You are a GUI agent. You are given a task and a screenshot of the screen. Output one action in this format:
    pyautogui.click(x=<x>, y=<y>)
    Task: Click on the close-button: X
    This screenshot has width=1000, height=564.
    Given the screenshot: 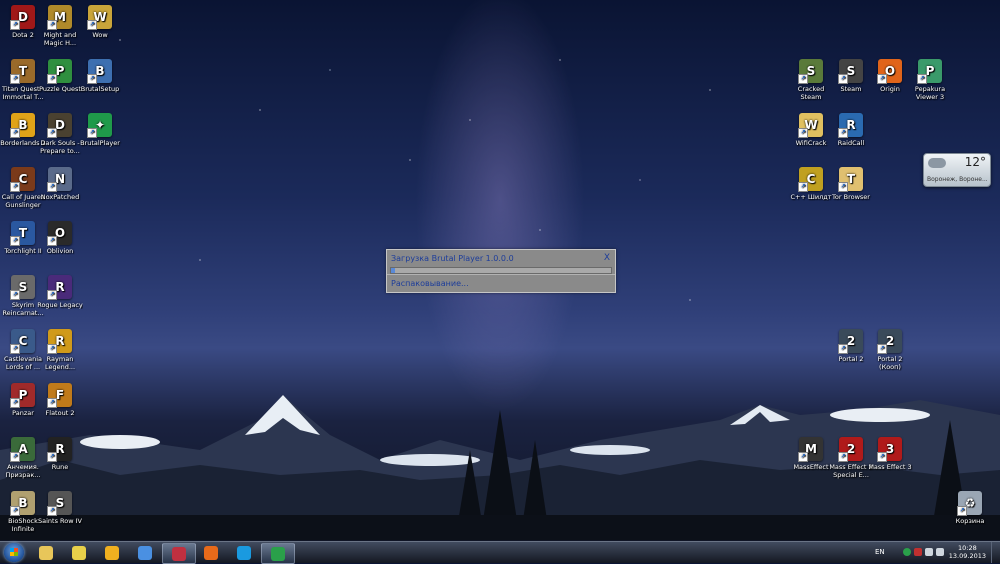 What is the action you would take?
    pyautogui.click(x=607, y=258)
    